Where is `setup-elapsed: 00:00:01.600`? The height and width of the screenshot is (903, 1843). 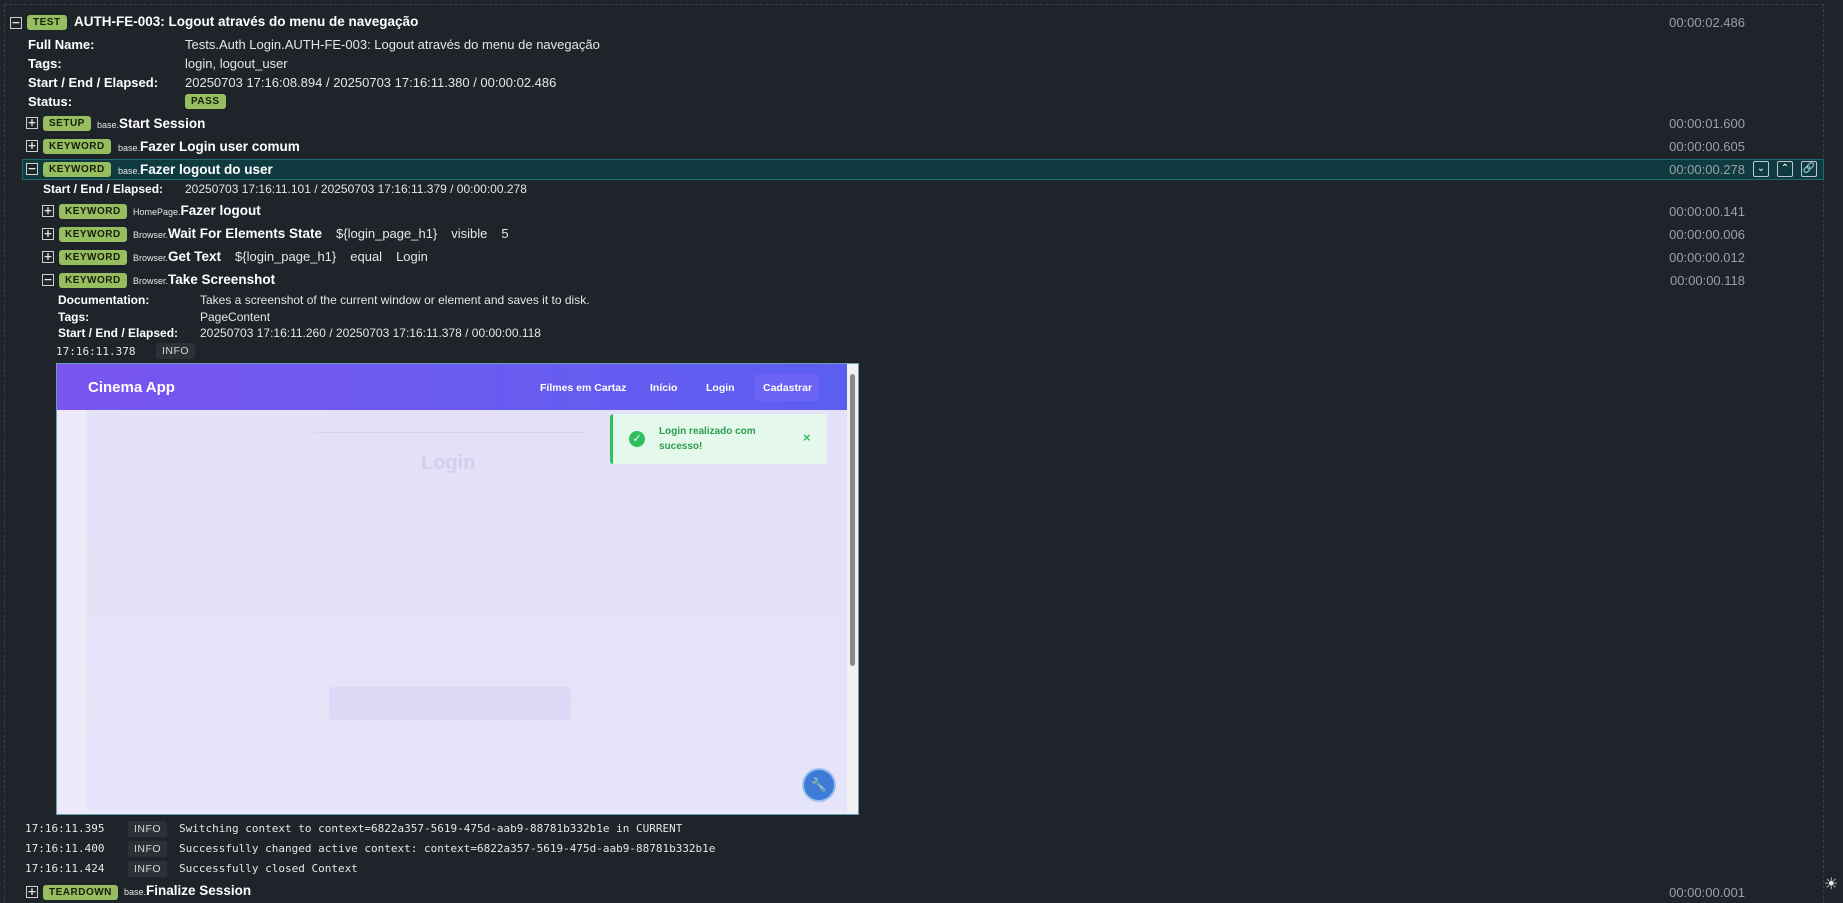 setup-elapsed: 00:00:01.600 is located at coordinates (1707, 123).